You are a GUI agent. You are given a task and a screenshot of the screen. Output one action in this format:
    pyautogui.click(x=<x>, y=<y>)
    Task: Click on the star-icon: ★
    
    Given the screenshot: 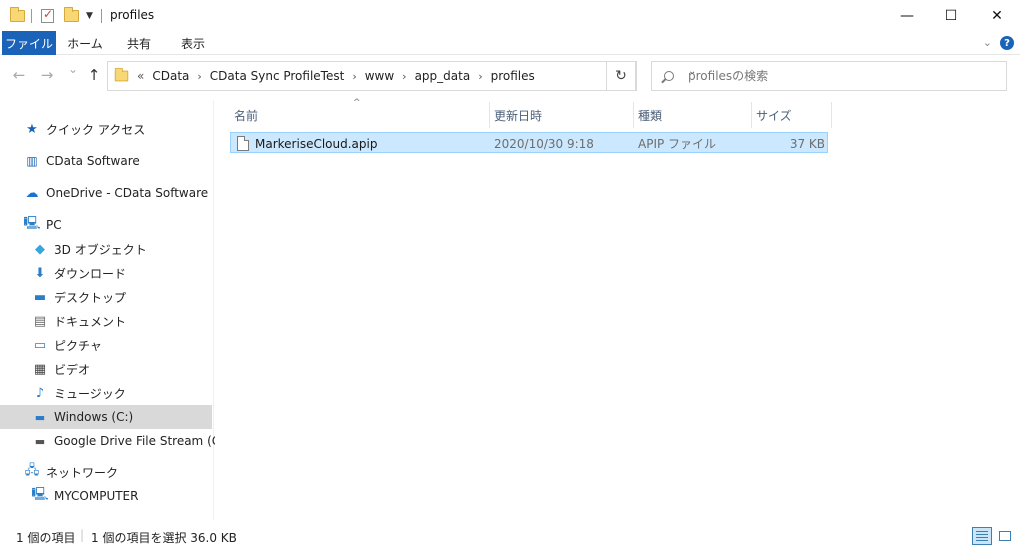 What is the action you would take?
    pyautogui.click(x=32, y=129)
    